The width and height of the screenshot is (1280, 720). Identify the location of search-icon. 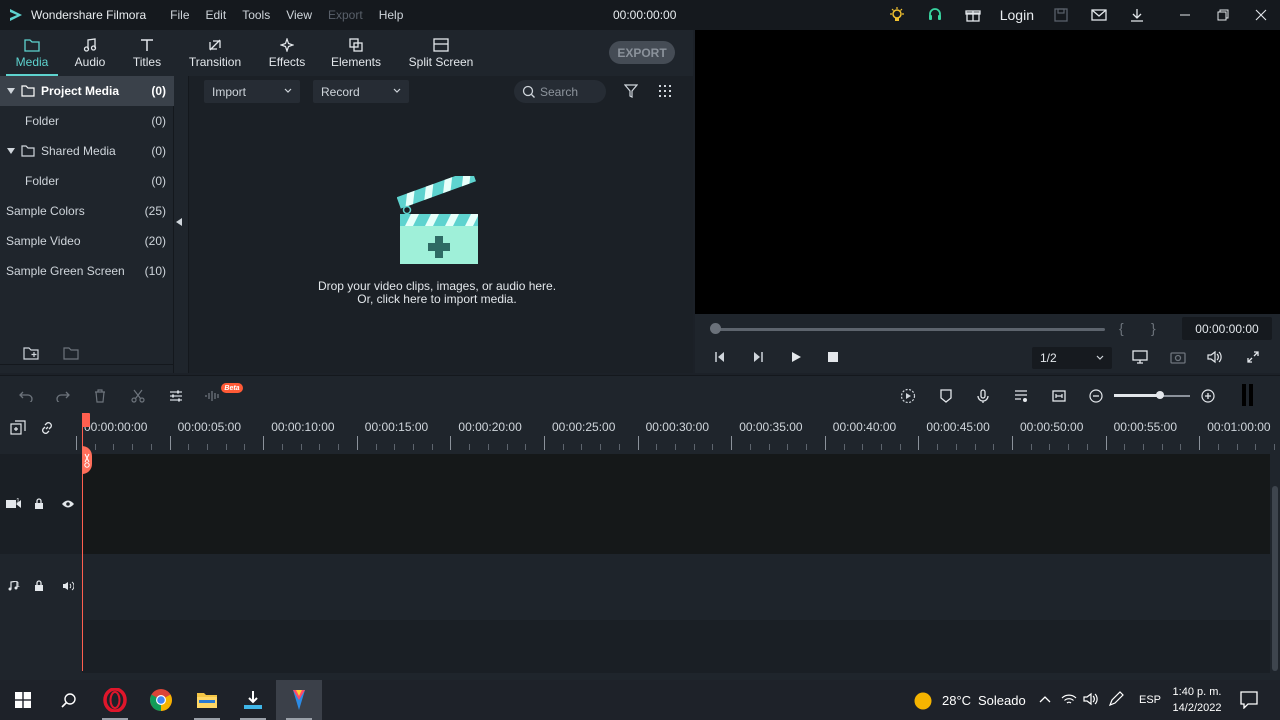
(69, 700).